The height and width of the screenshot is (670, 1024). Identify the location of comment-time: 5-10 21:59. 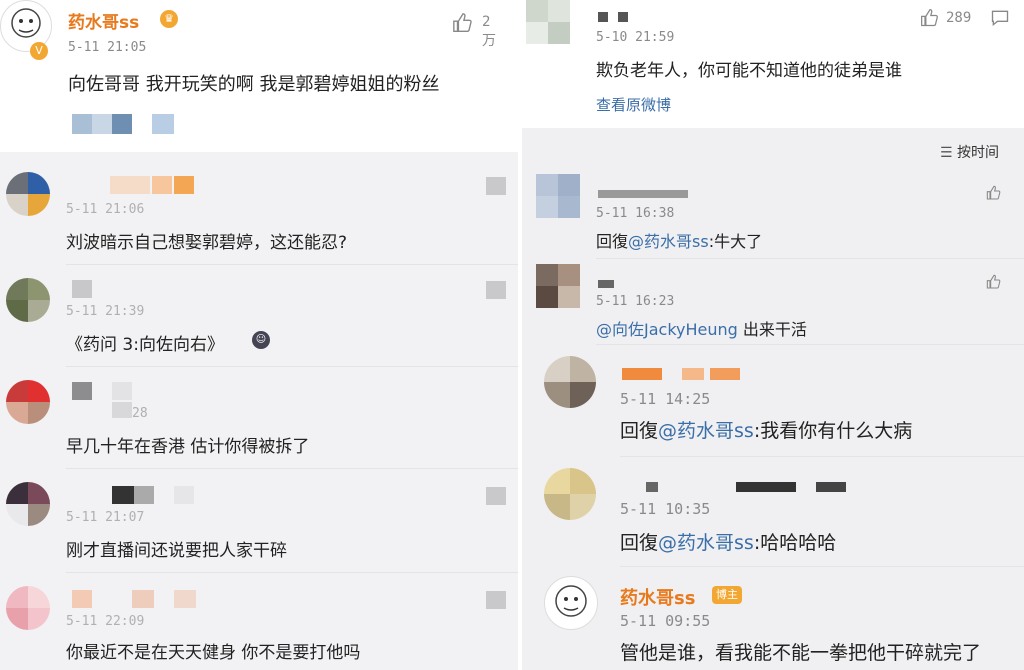
(635, 37).